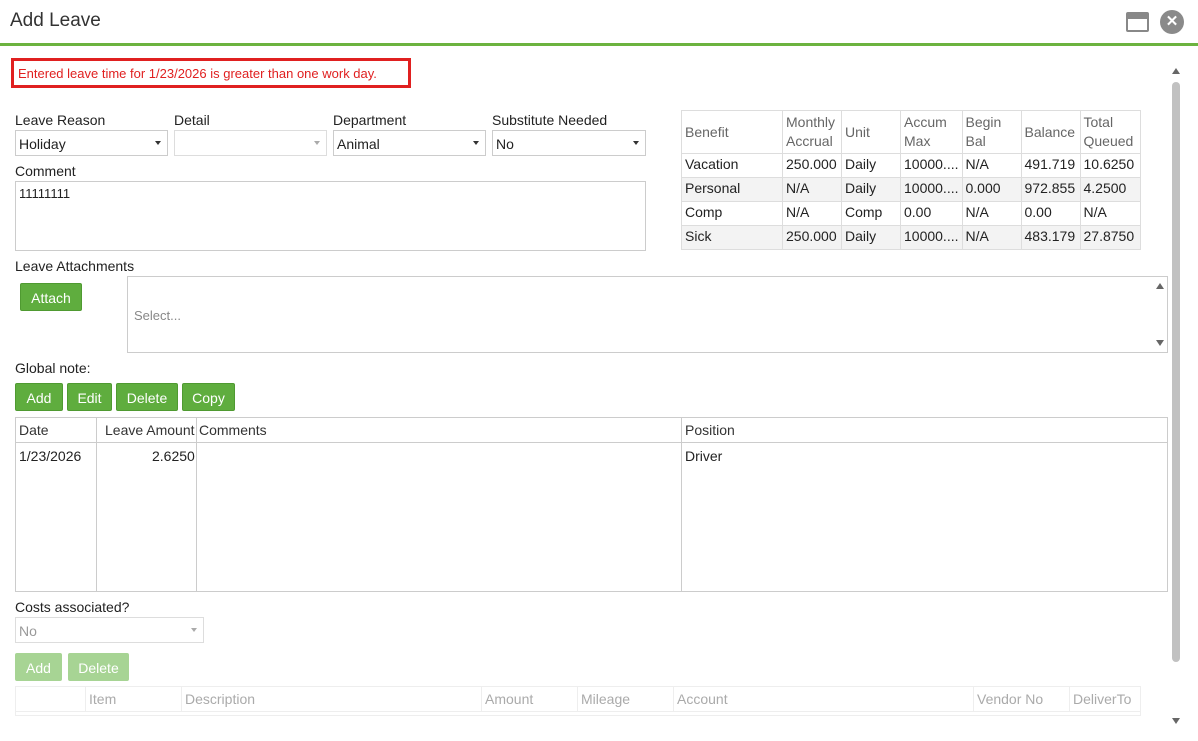  Describe the element at coordinates (42, 144) in the screenshot. I see `leave-reason-value: Holiday` at that location.